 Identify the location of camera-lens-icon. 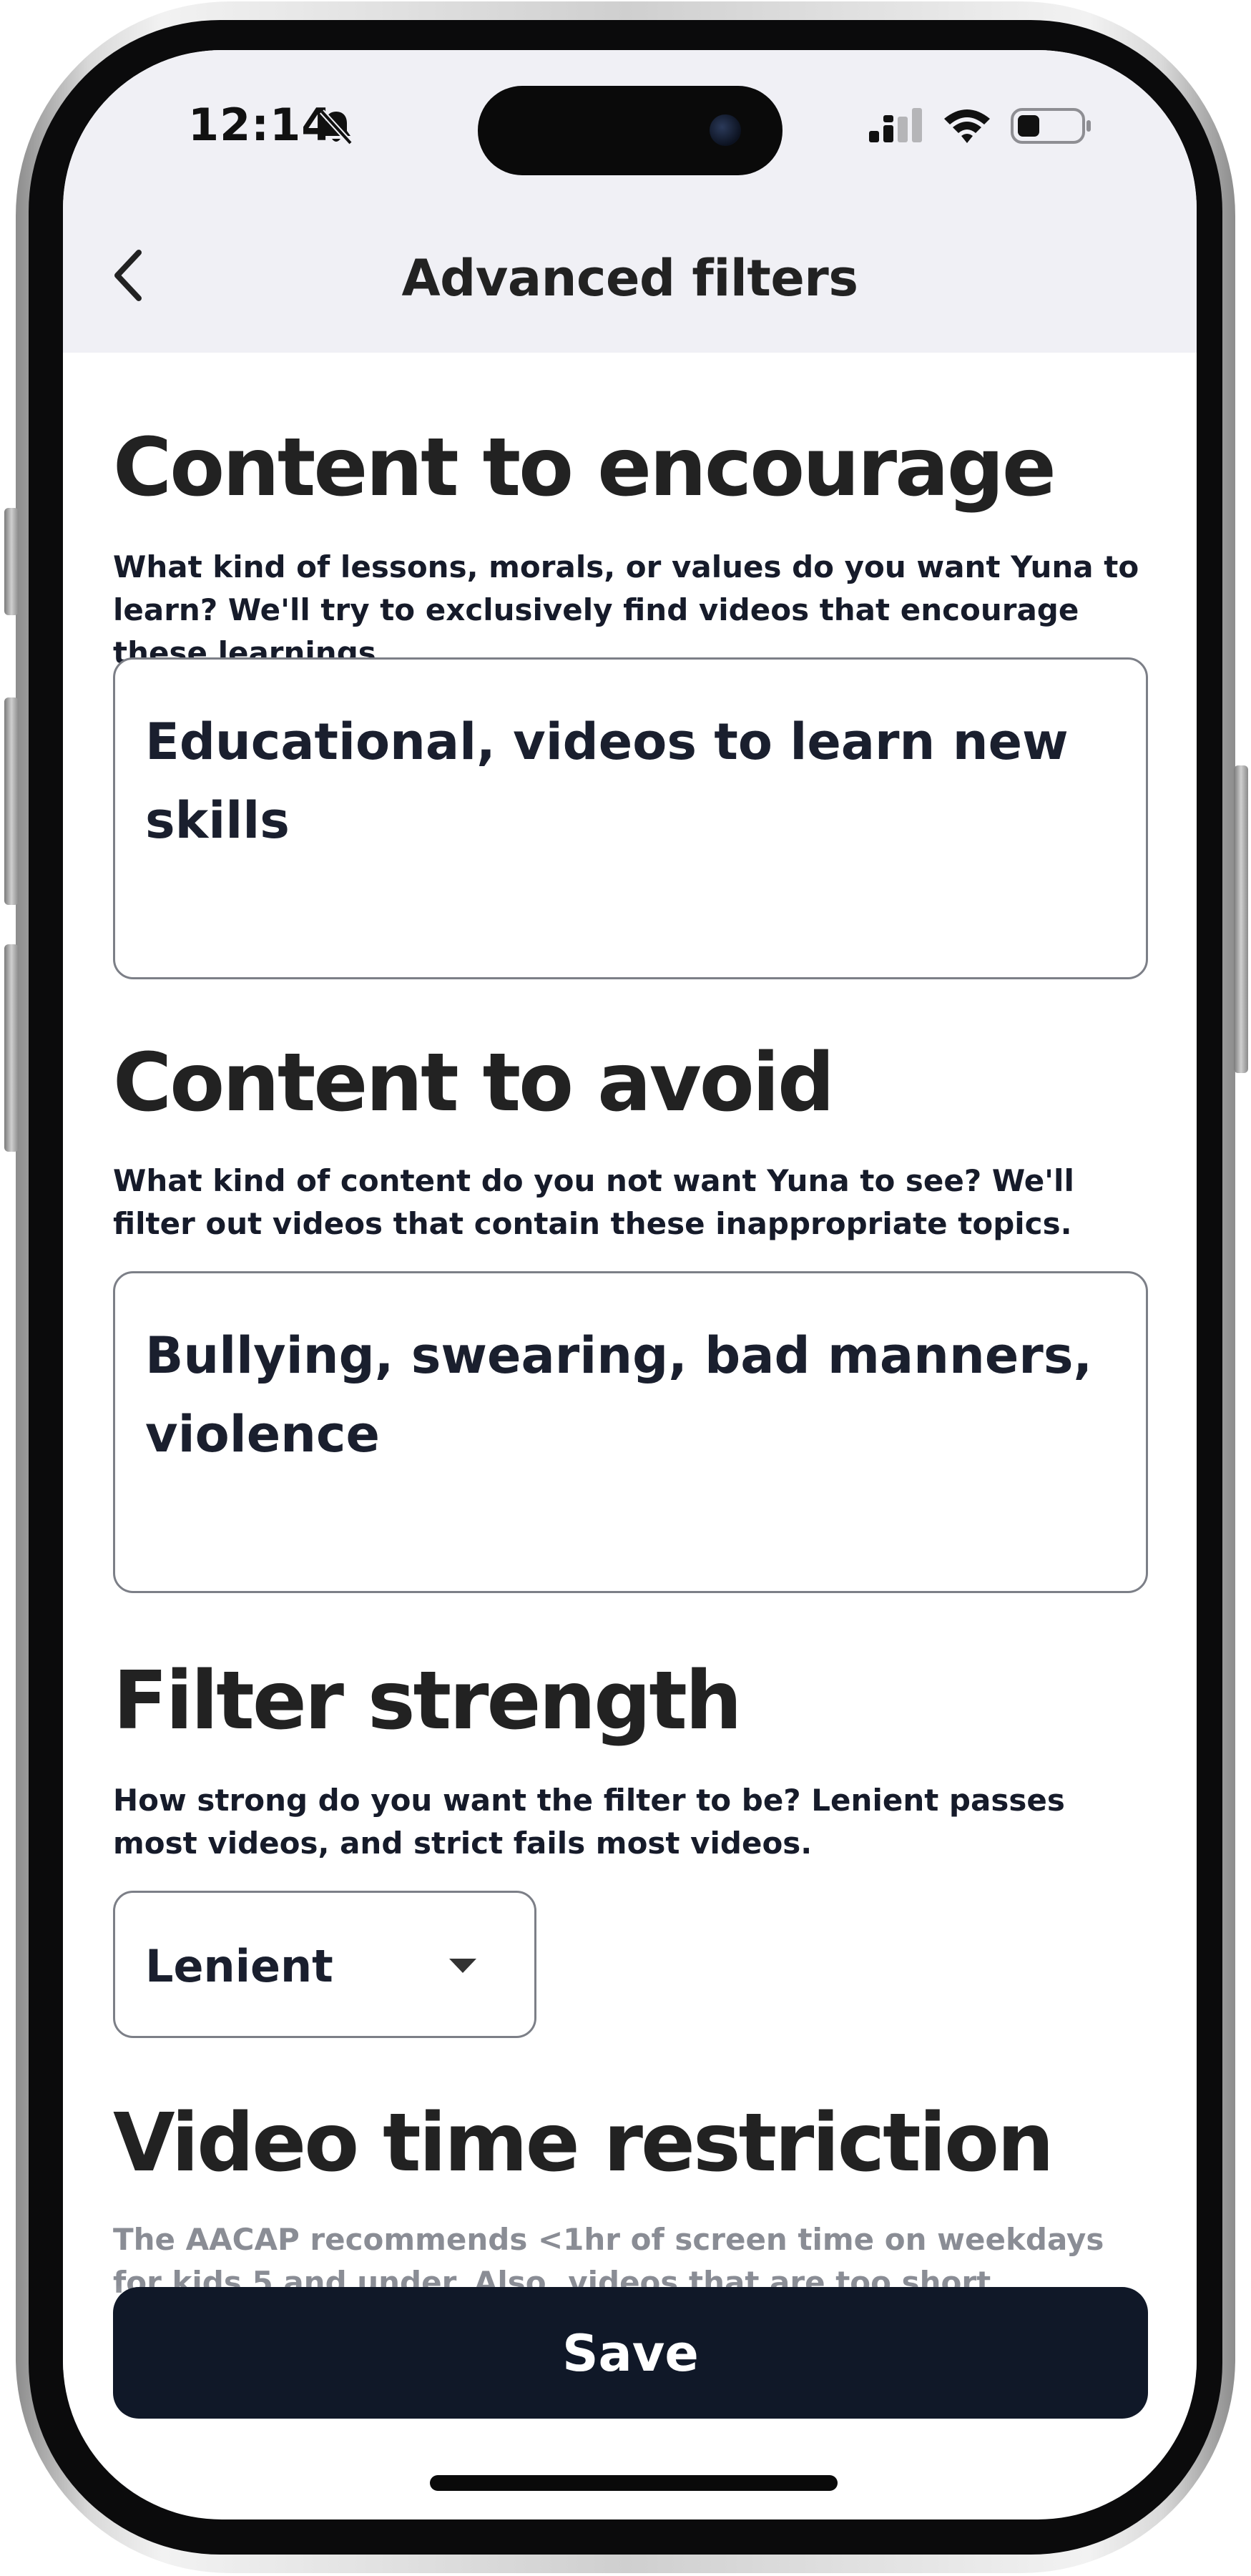
(725, 130).